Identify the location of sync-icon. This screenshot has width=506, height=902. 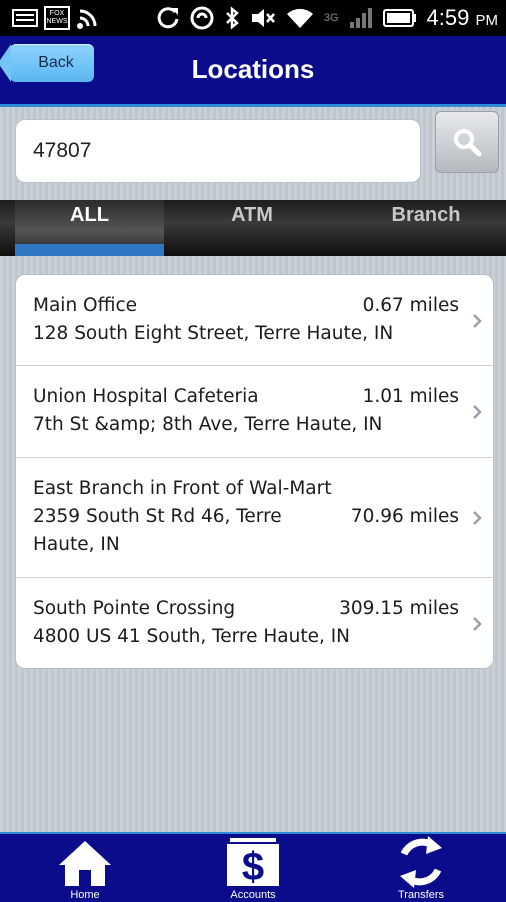
(168, 18).